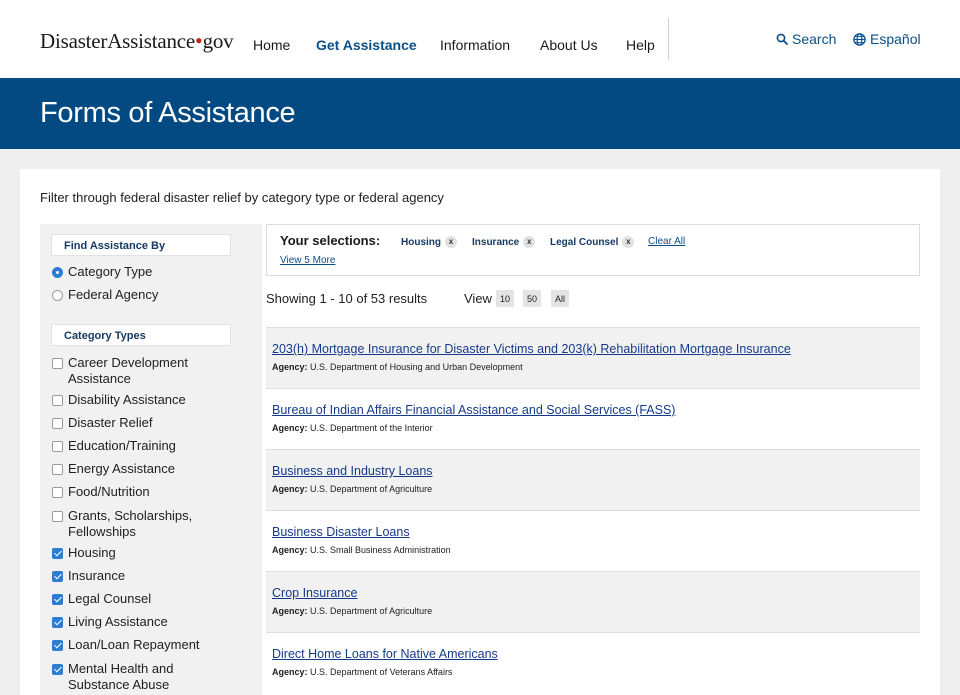 Image resolution: width=960 pixels, height=695 pixels. What do you see at coordinates (475, 45) in the screenshot?
I see `nav-information: Information` at bounding box center [475, 45].